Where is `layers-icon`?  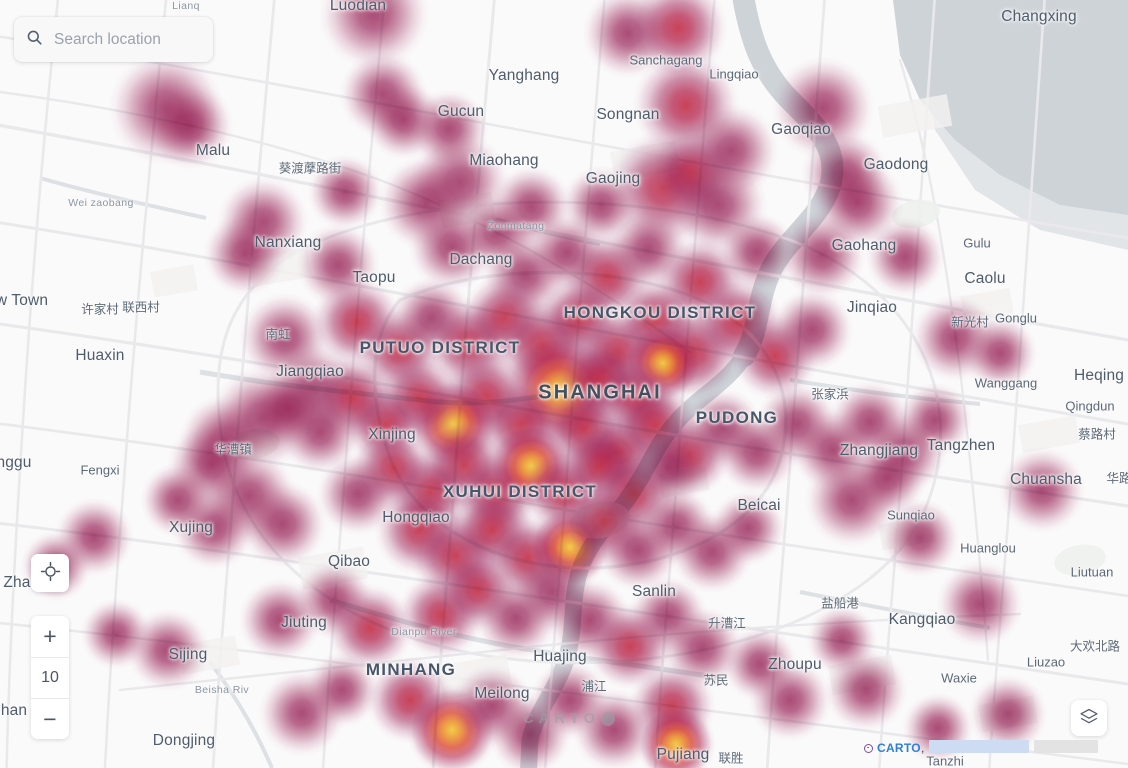
layers-icon is located at coordinates (1089, 718).